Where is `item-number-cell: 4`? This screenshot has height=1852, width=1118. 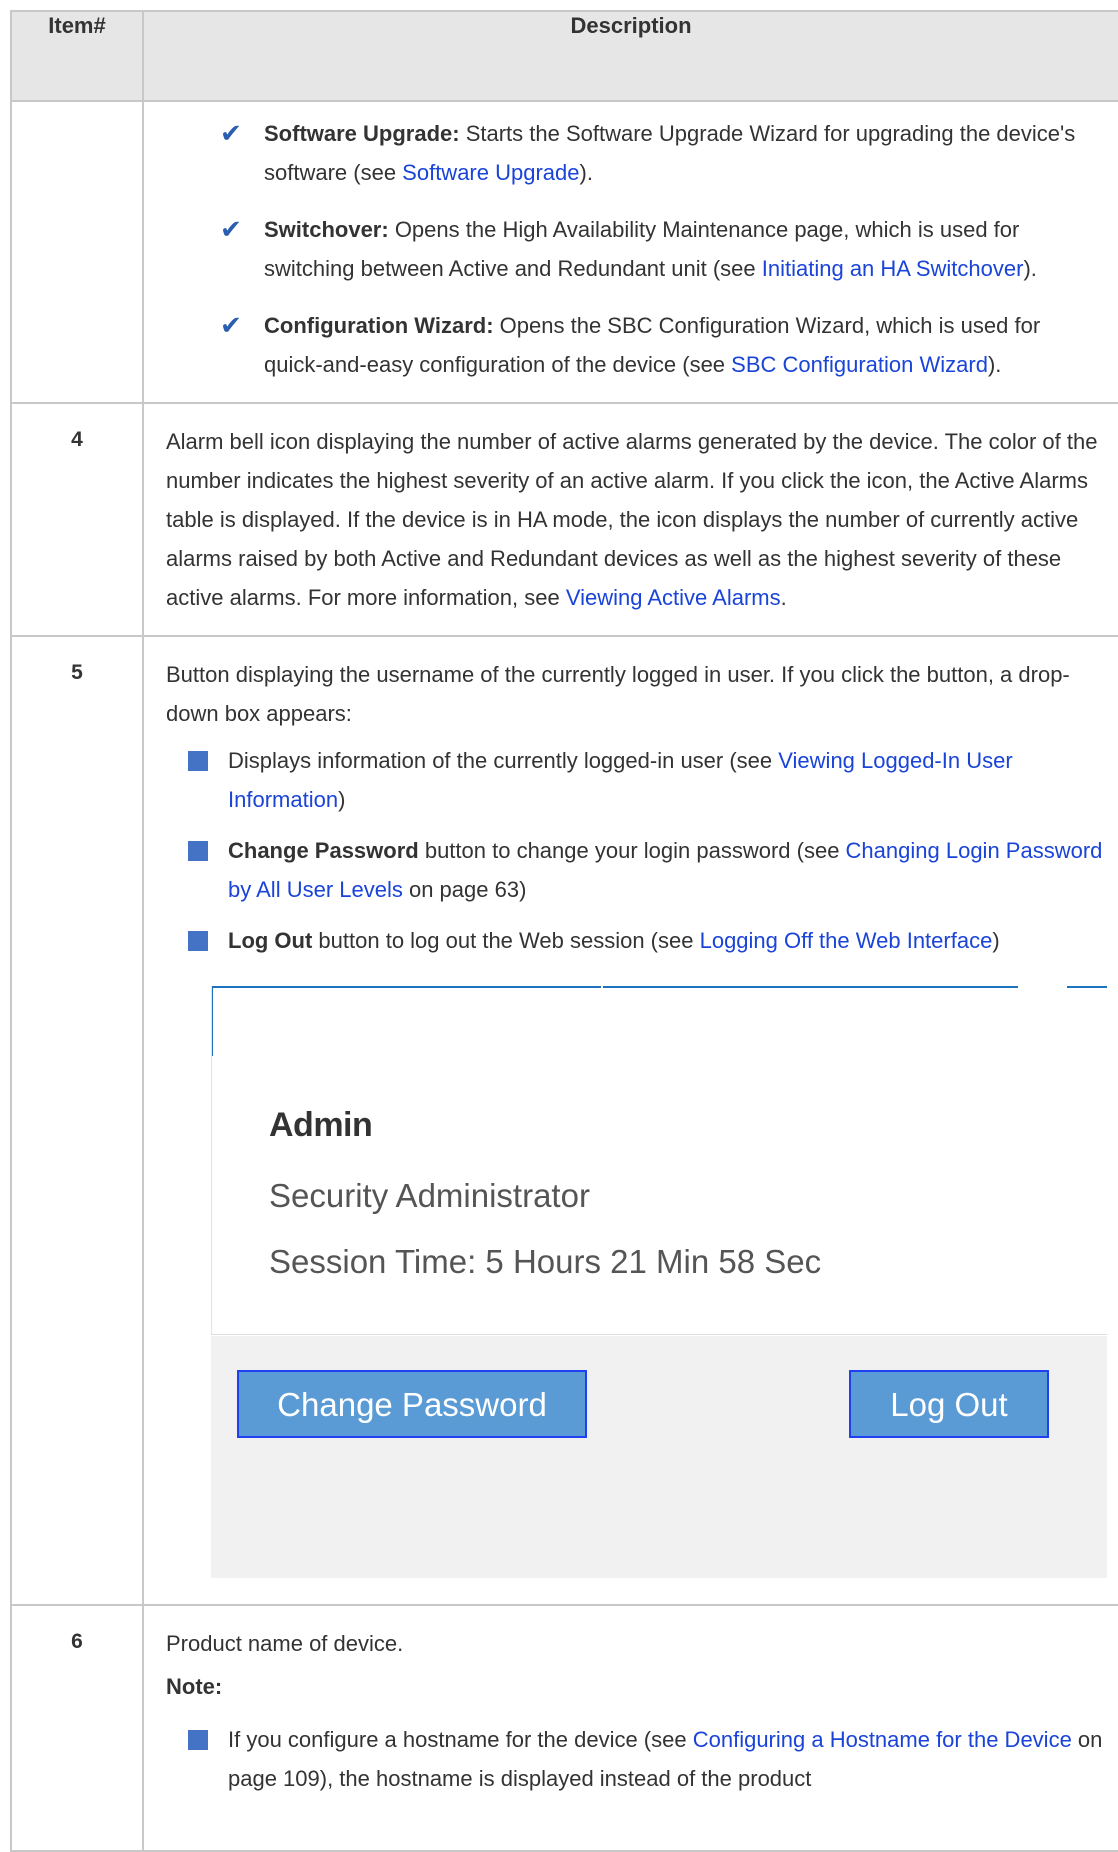 item-number-cell: 4 is located at coordinates (77, 519).